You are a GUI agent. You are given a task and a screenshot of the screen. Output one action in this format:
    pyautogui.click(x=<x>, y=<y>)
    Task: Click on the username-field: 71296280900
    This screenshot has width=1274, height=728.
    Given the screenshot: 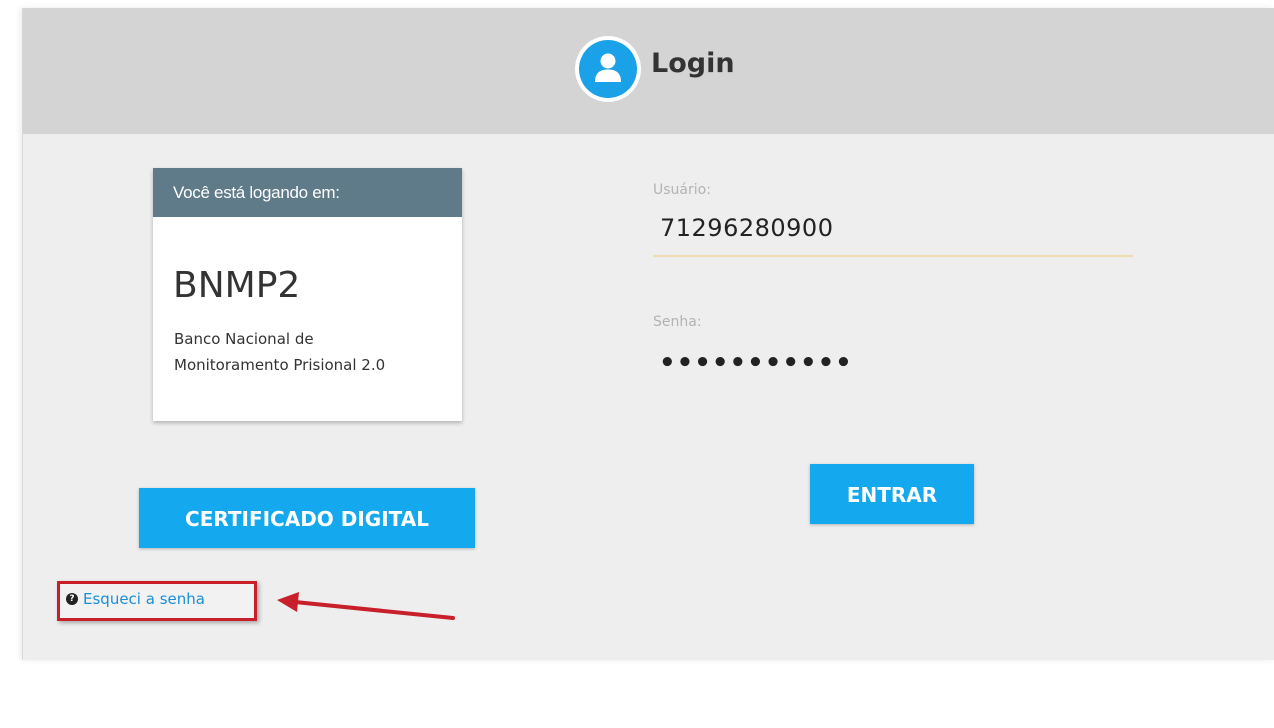 What is the action you would take?
    pyautogui.click(x=746, y=228)
    